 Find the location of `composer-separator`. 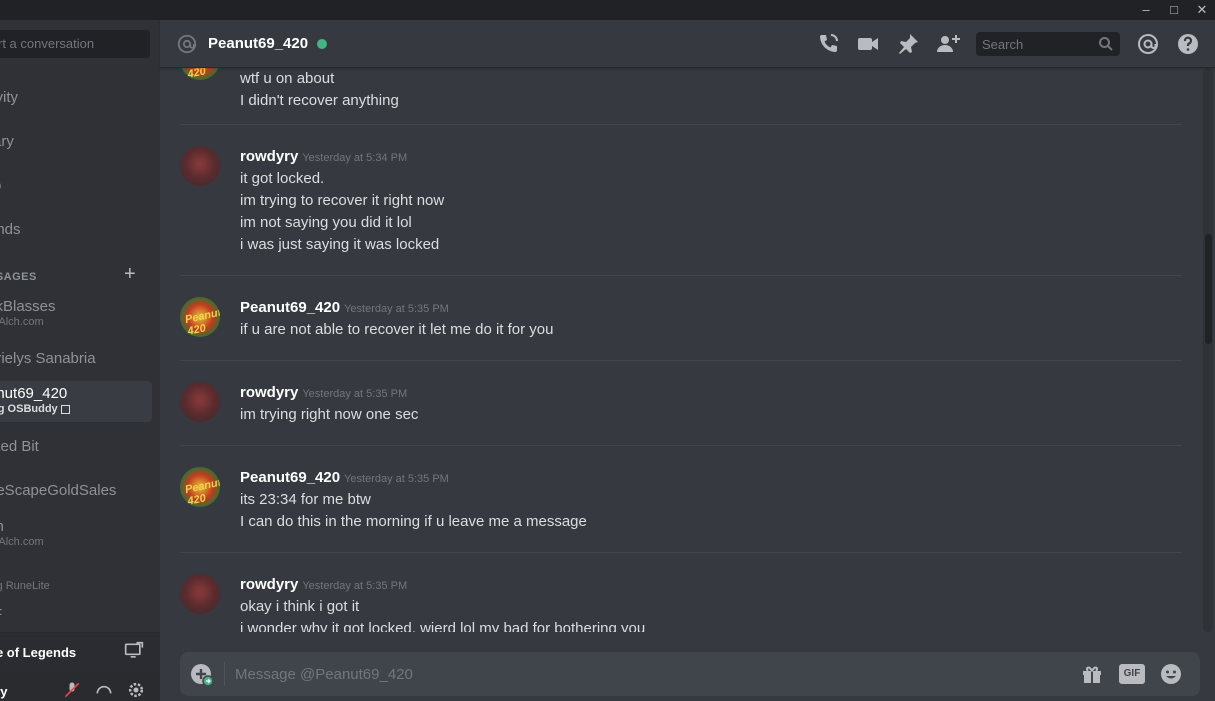

composer-separator is located at coordinates (224, 674).